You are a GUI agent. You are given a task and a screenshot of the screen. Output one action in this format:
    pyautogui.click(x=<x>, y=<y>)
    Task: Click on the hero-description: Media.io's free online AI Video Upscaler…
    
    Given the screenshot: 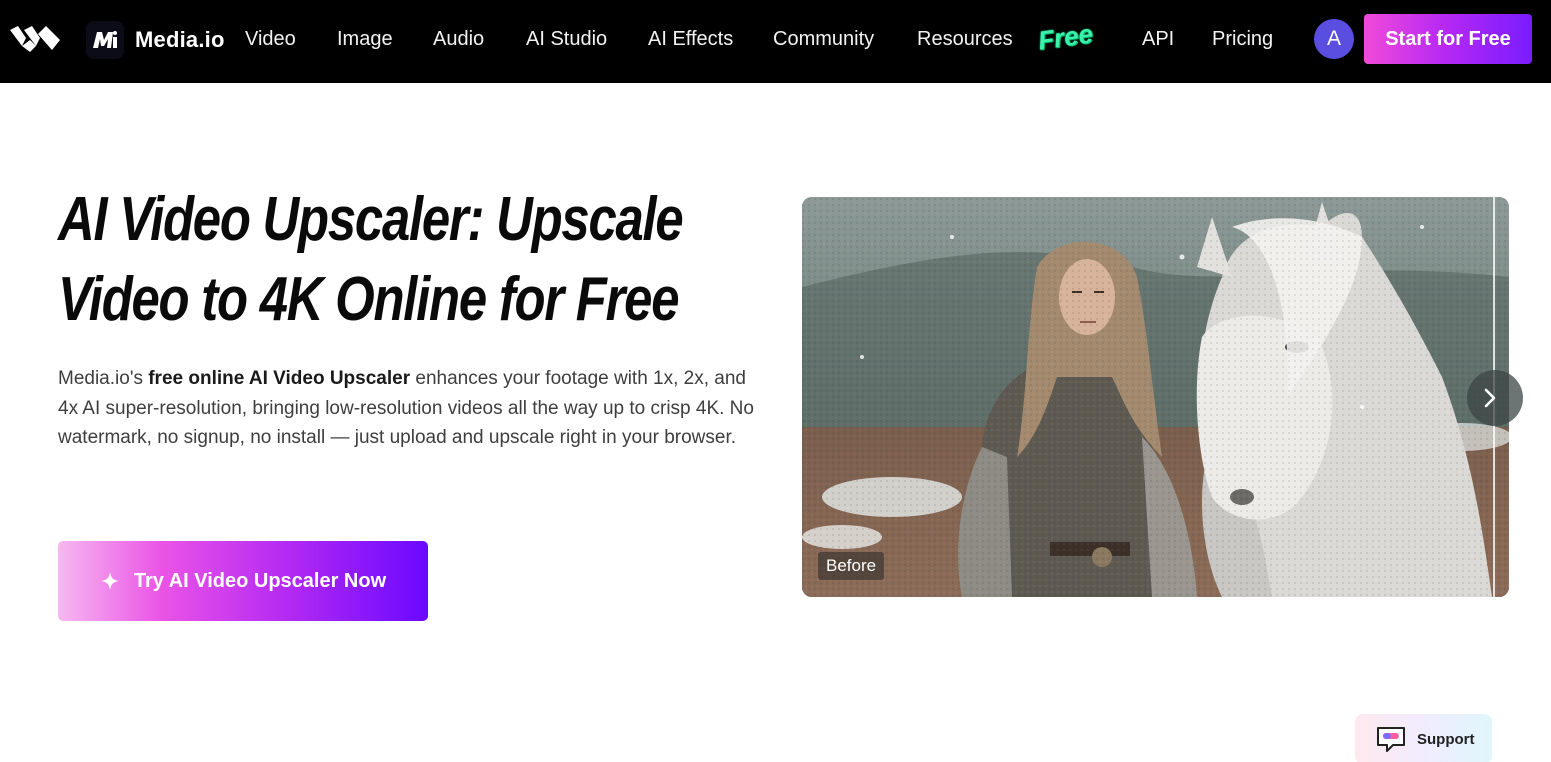 What is the action you would take?
    pyautogui.click(x=413, y=408)
    